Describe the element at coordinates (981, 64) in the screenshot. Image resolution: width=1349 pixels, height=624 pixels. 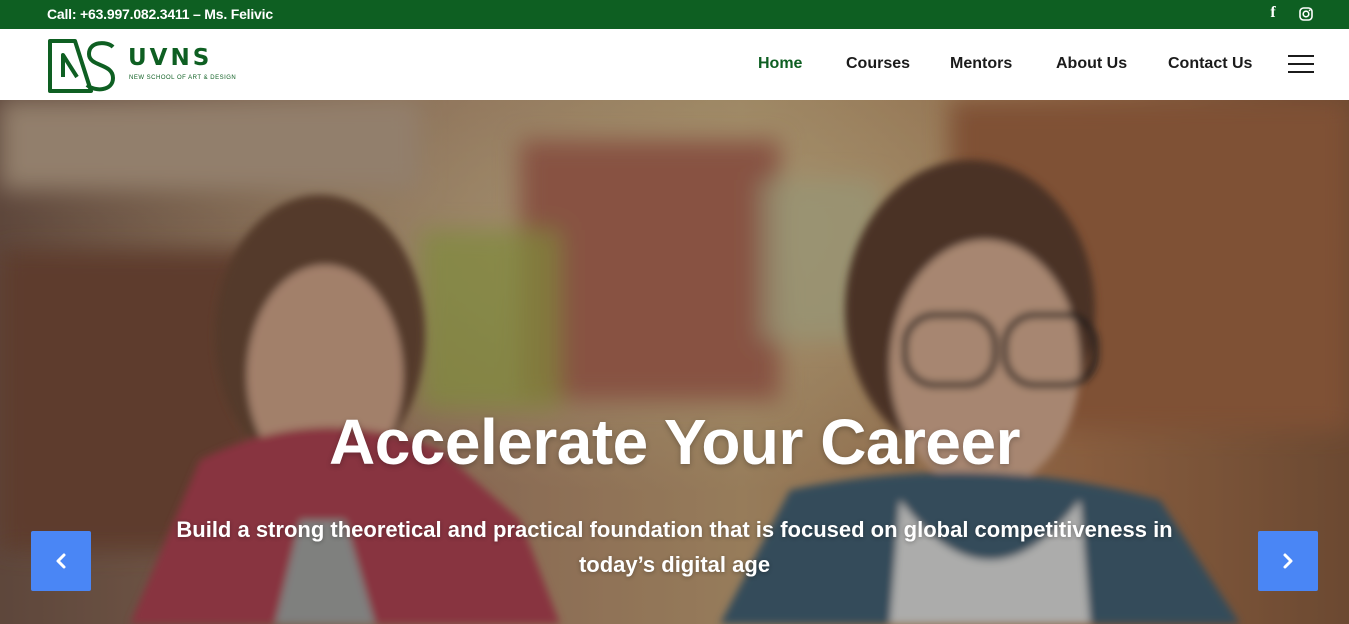
I see `nav-item-mentors: Mentors` at that location.